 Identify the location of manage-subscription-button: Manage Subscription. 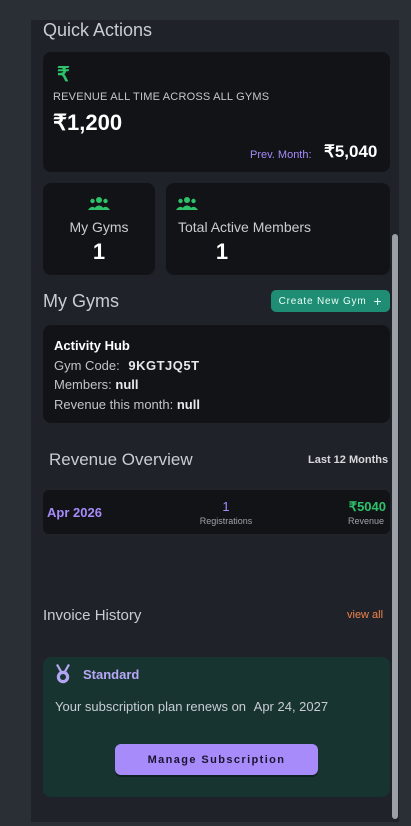
(216, 759).